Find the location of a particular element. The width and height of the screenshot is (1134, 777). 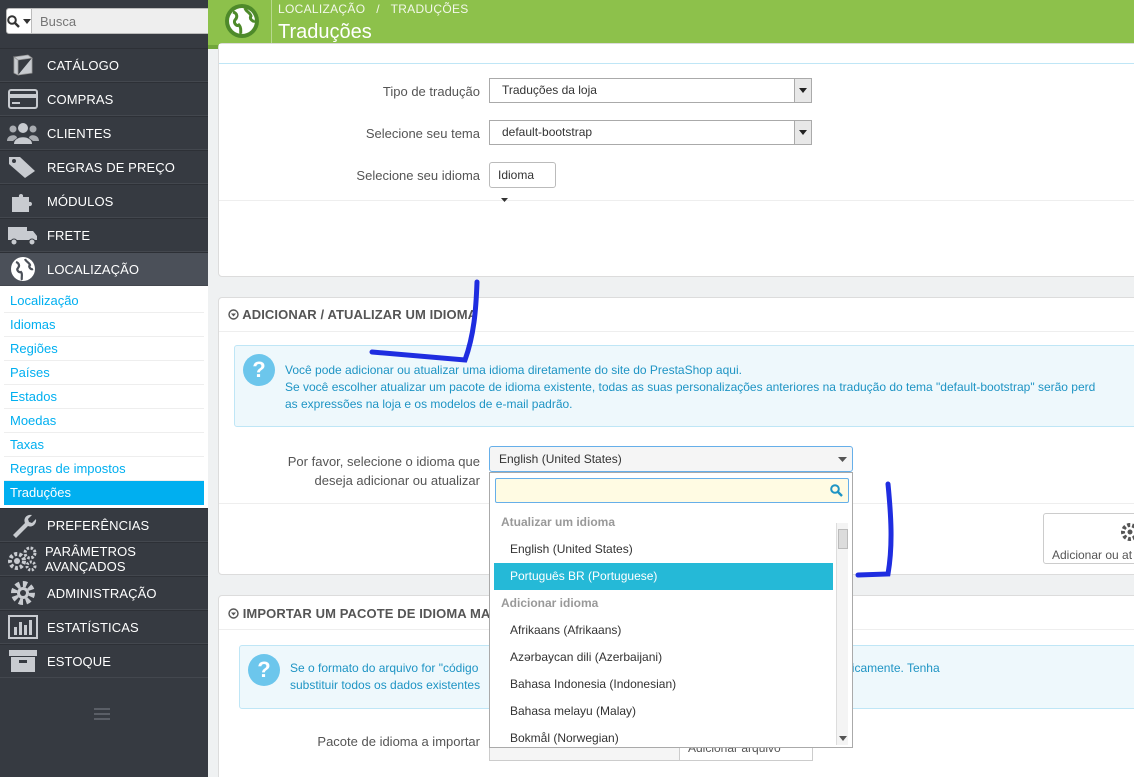

menu-label: REGRAS DE PREÇO is located at coordinates (111, 167).